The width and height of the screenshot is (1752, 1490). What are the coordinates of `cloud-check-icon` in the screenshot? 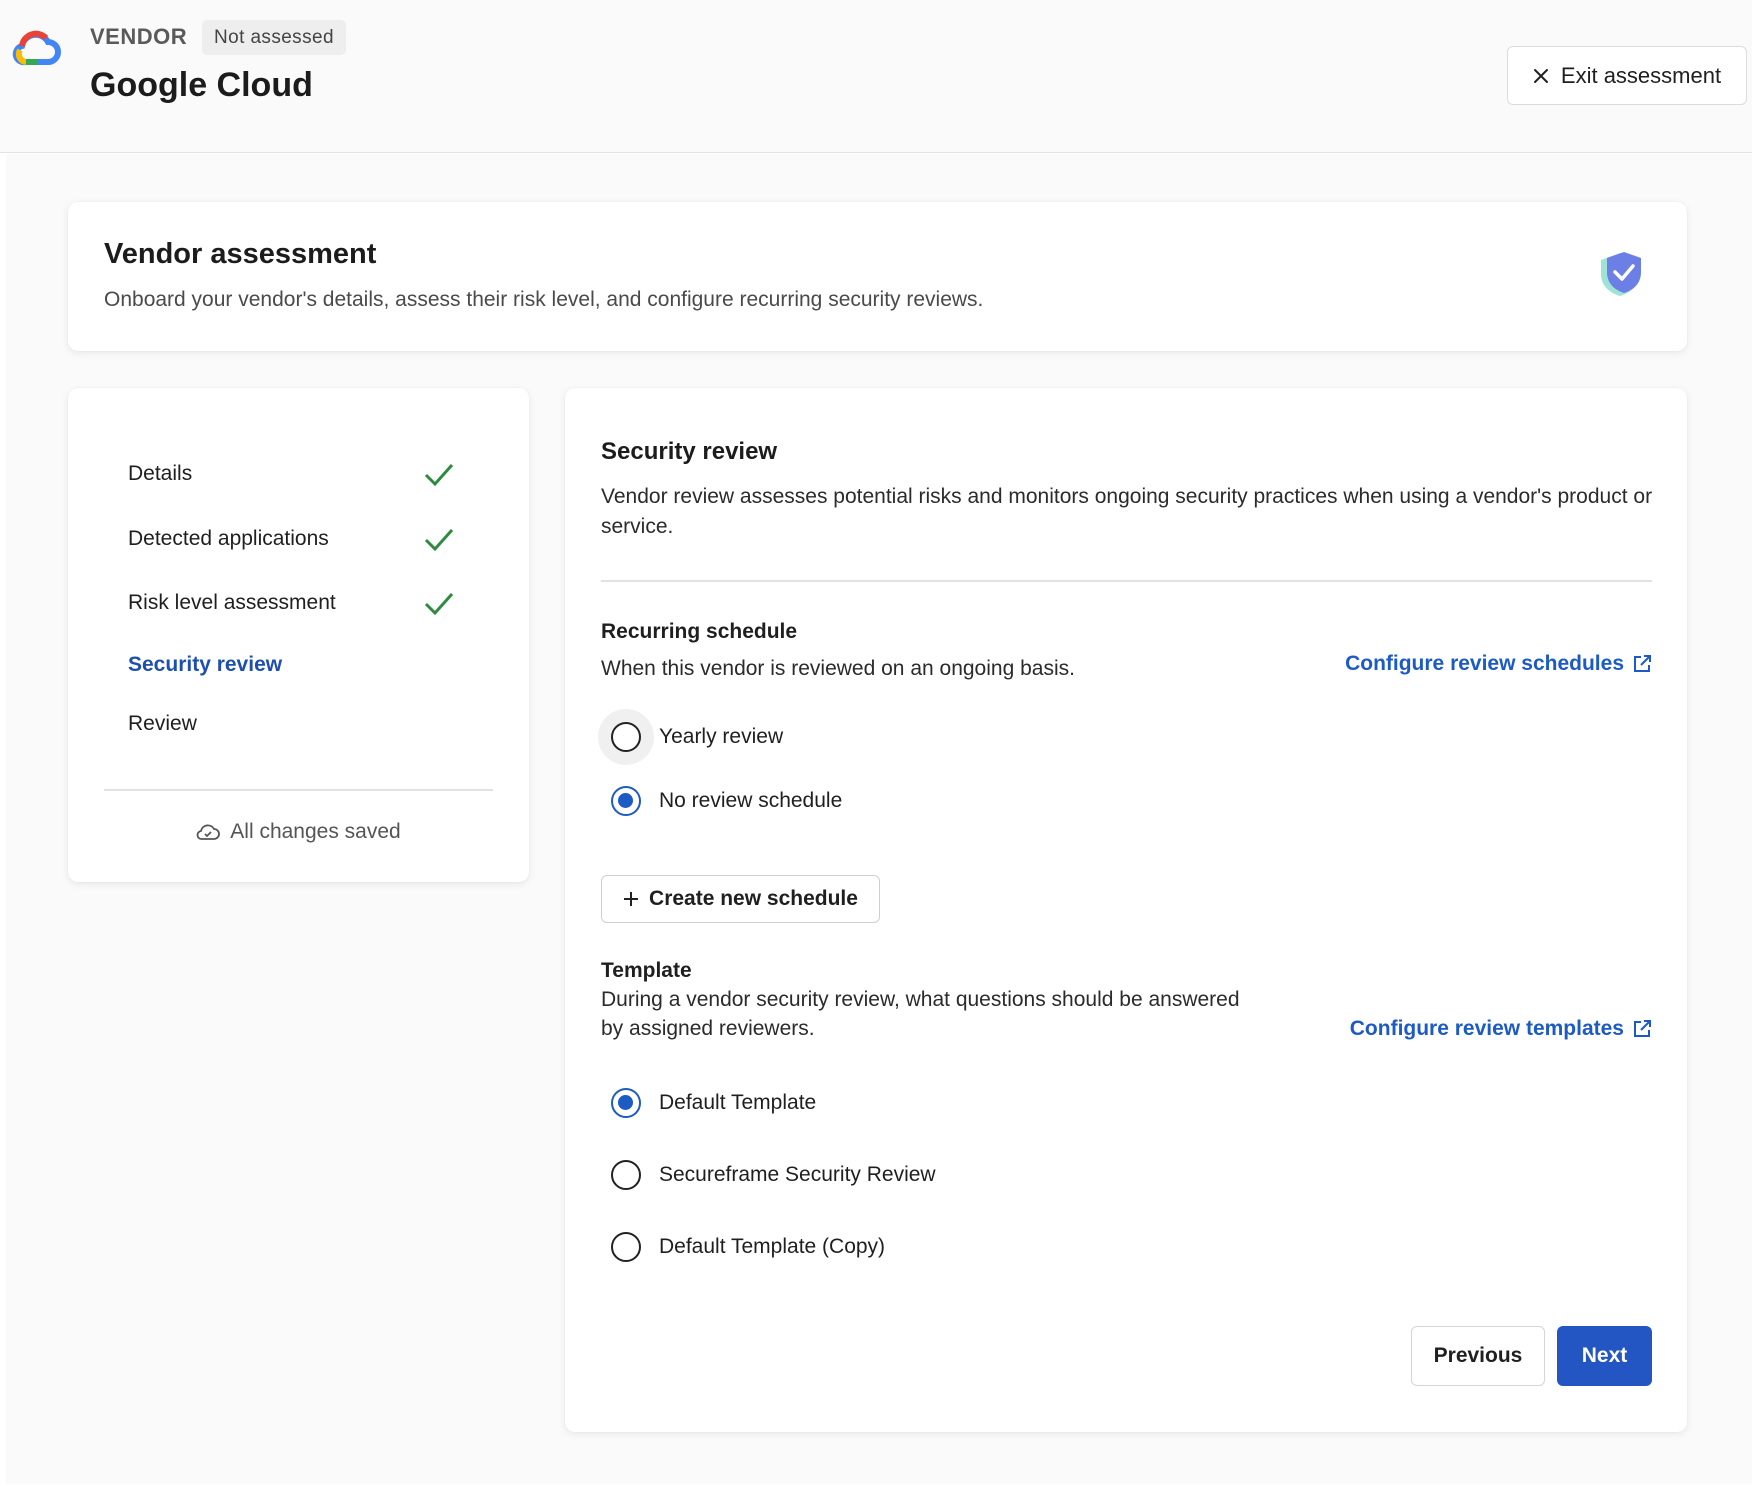 It's located at (208, 832).